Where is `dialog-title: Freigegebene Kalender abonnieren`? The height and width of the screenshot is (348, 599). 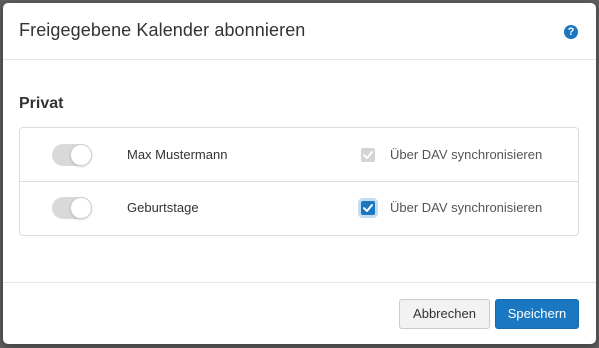 dialog-title: Freigegebene Kalender abonnieren is located at coordinates (162, 30).